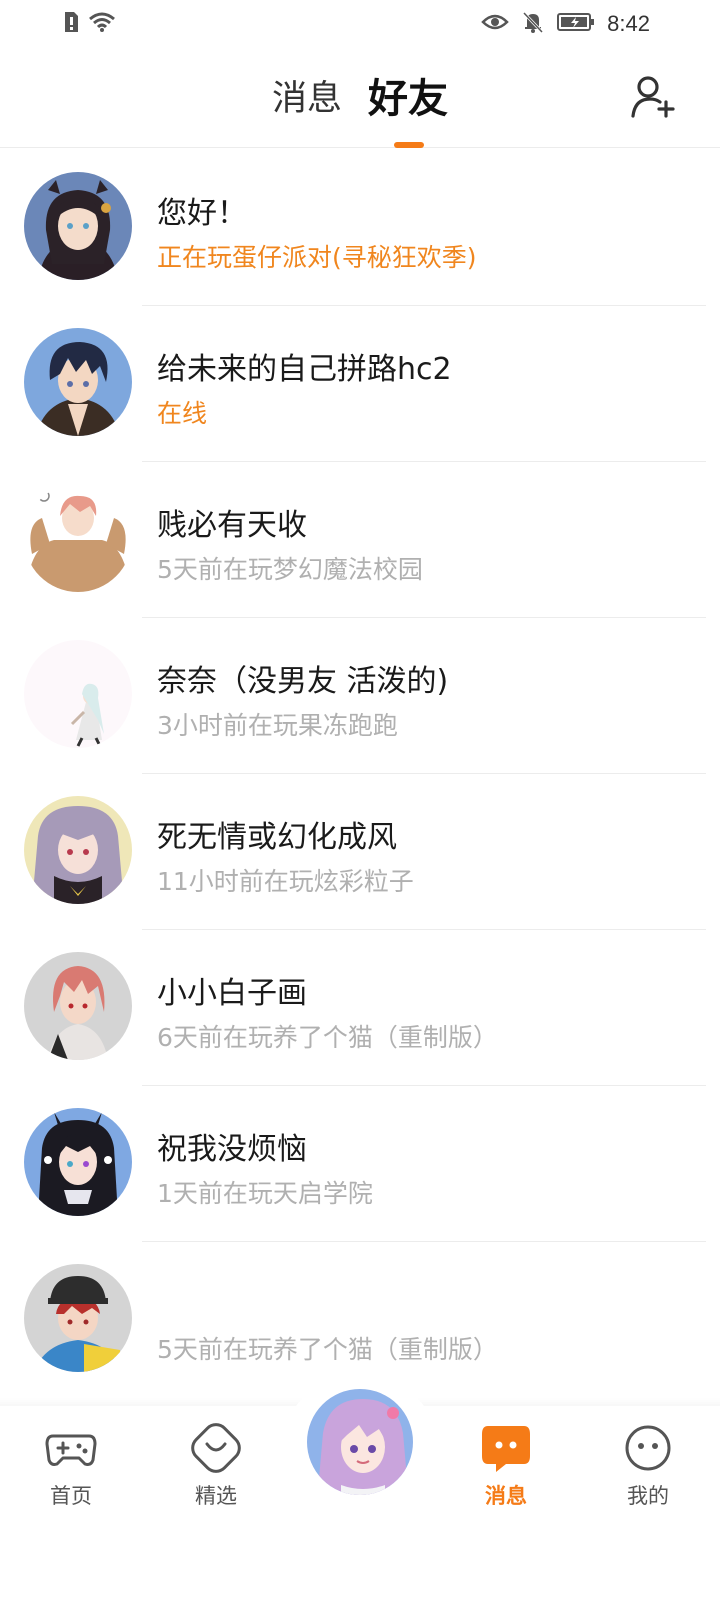  What do you see at coordinates (307, 99) in the screenshot?
I see `tab-messages: 消息` at bounding box center [307, 99].